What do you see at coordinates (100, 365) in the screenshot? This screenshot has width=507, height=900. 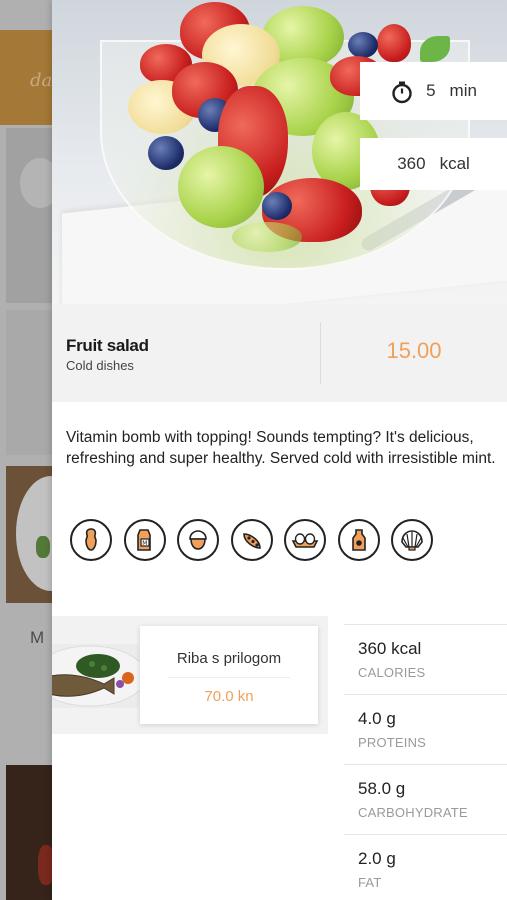 I see `dish-category: Cold dishes` at bounding box center [100, 365].